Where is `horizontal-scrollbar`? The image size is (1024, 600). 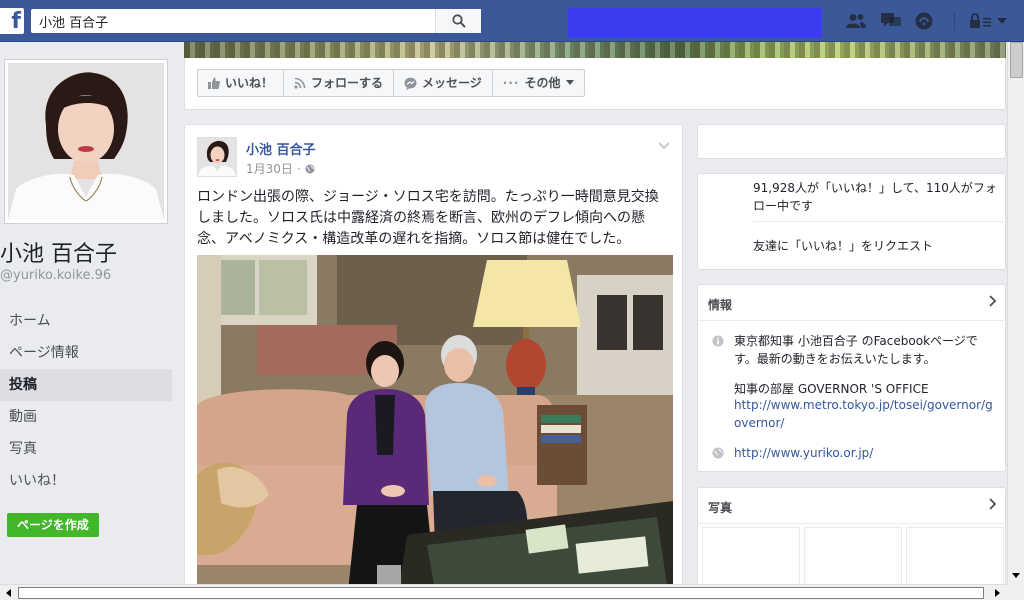
horizontal-scrollbar is located at coordinates (503, 592).